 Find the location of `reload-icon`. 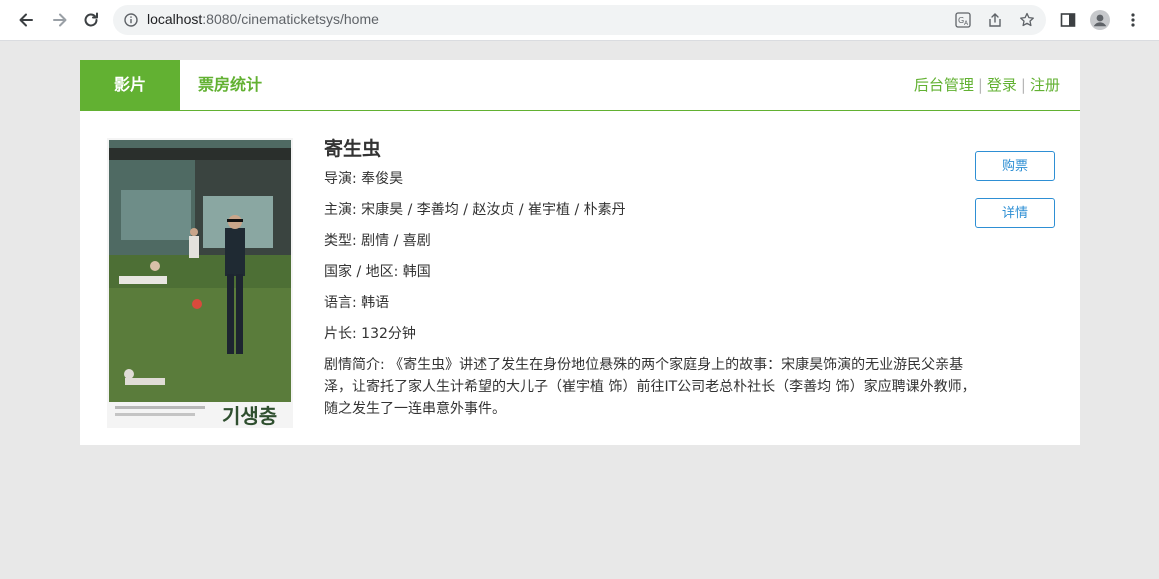

reload-icon is located at coordinates (91, 19).